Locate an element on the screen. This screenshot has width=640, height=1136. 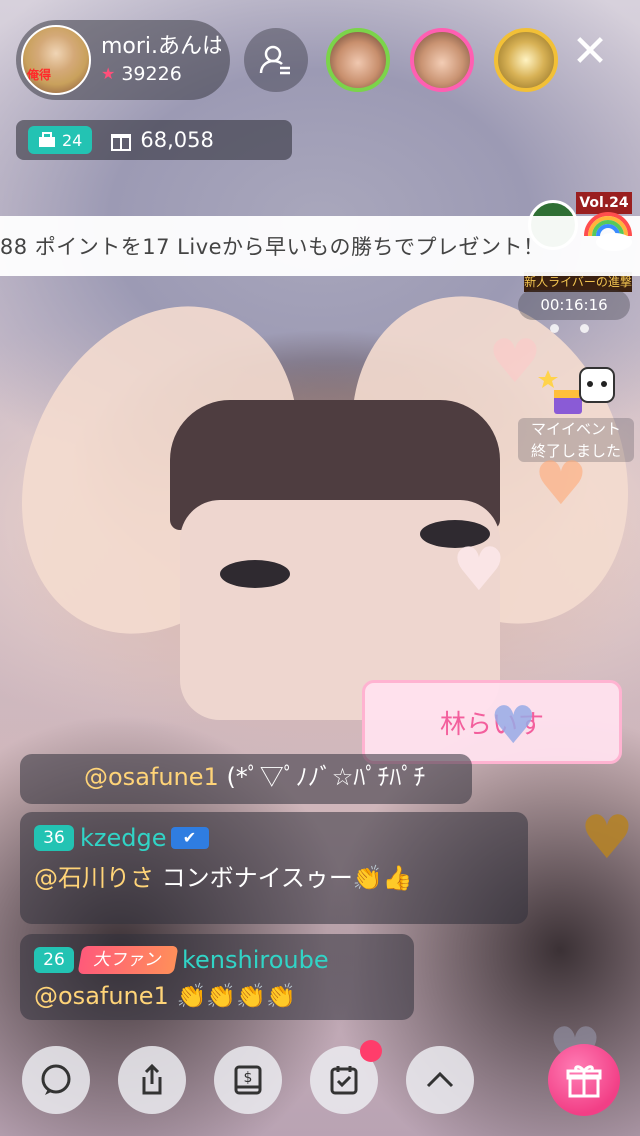
share-button is located at coordinates (152, 1080).